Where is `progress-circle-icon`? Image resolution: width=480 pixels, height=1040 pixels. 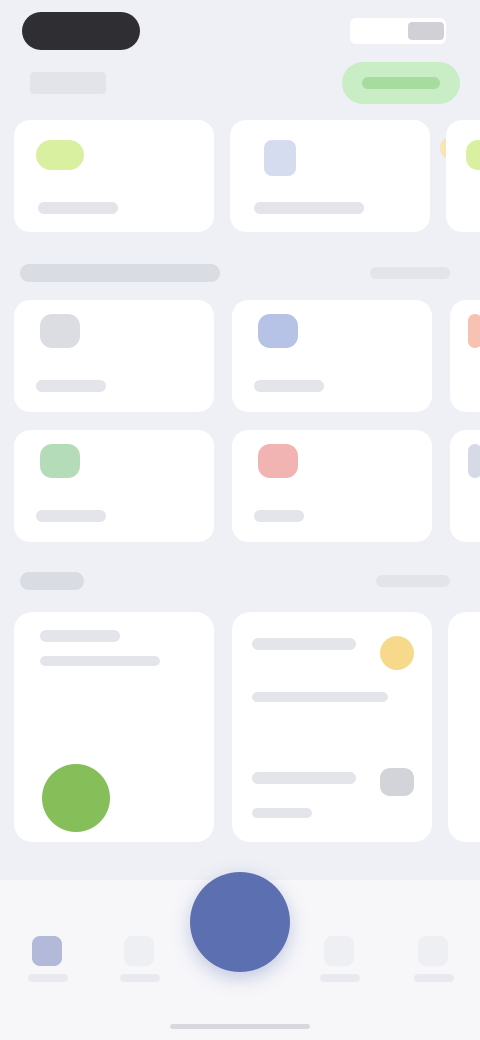
progress-circle-icon is located at coordinates (76, 798).